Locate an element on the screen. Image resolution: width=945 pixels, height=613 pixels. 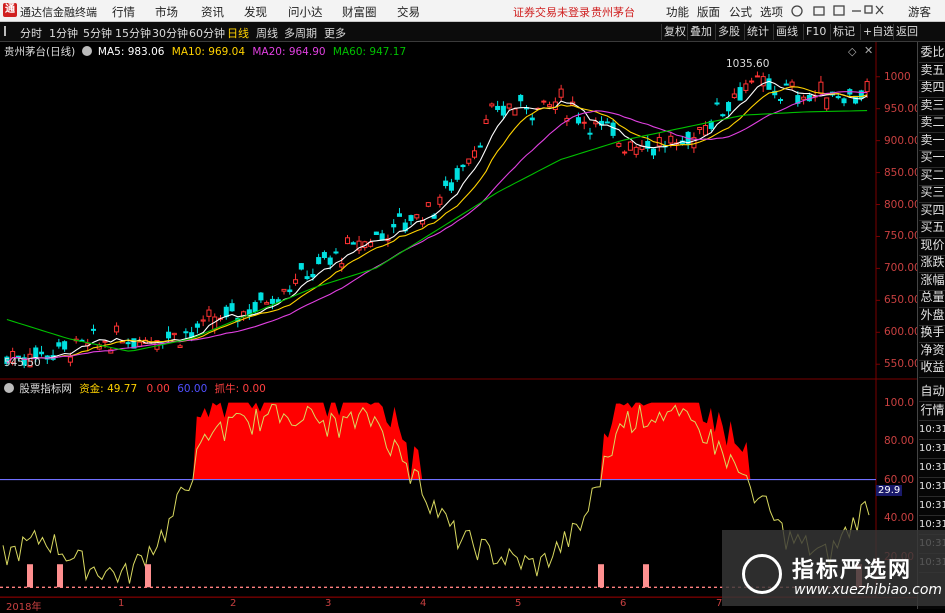
sub-v2-label: 60.00 is located at coordinates (192, 389).